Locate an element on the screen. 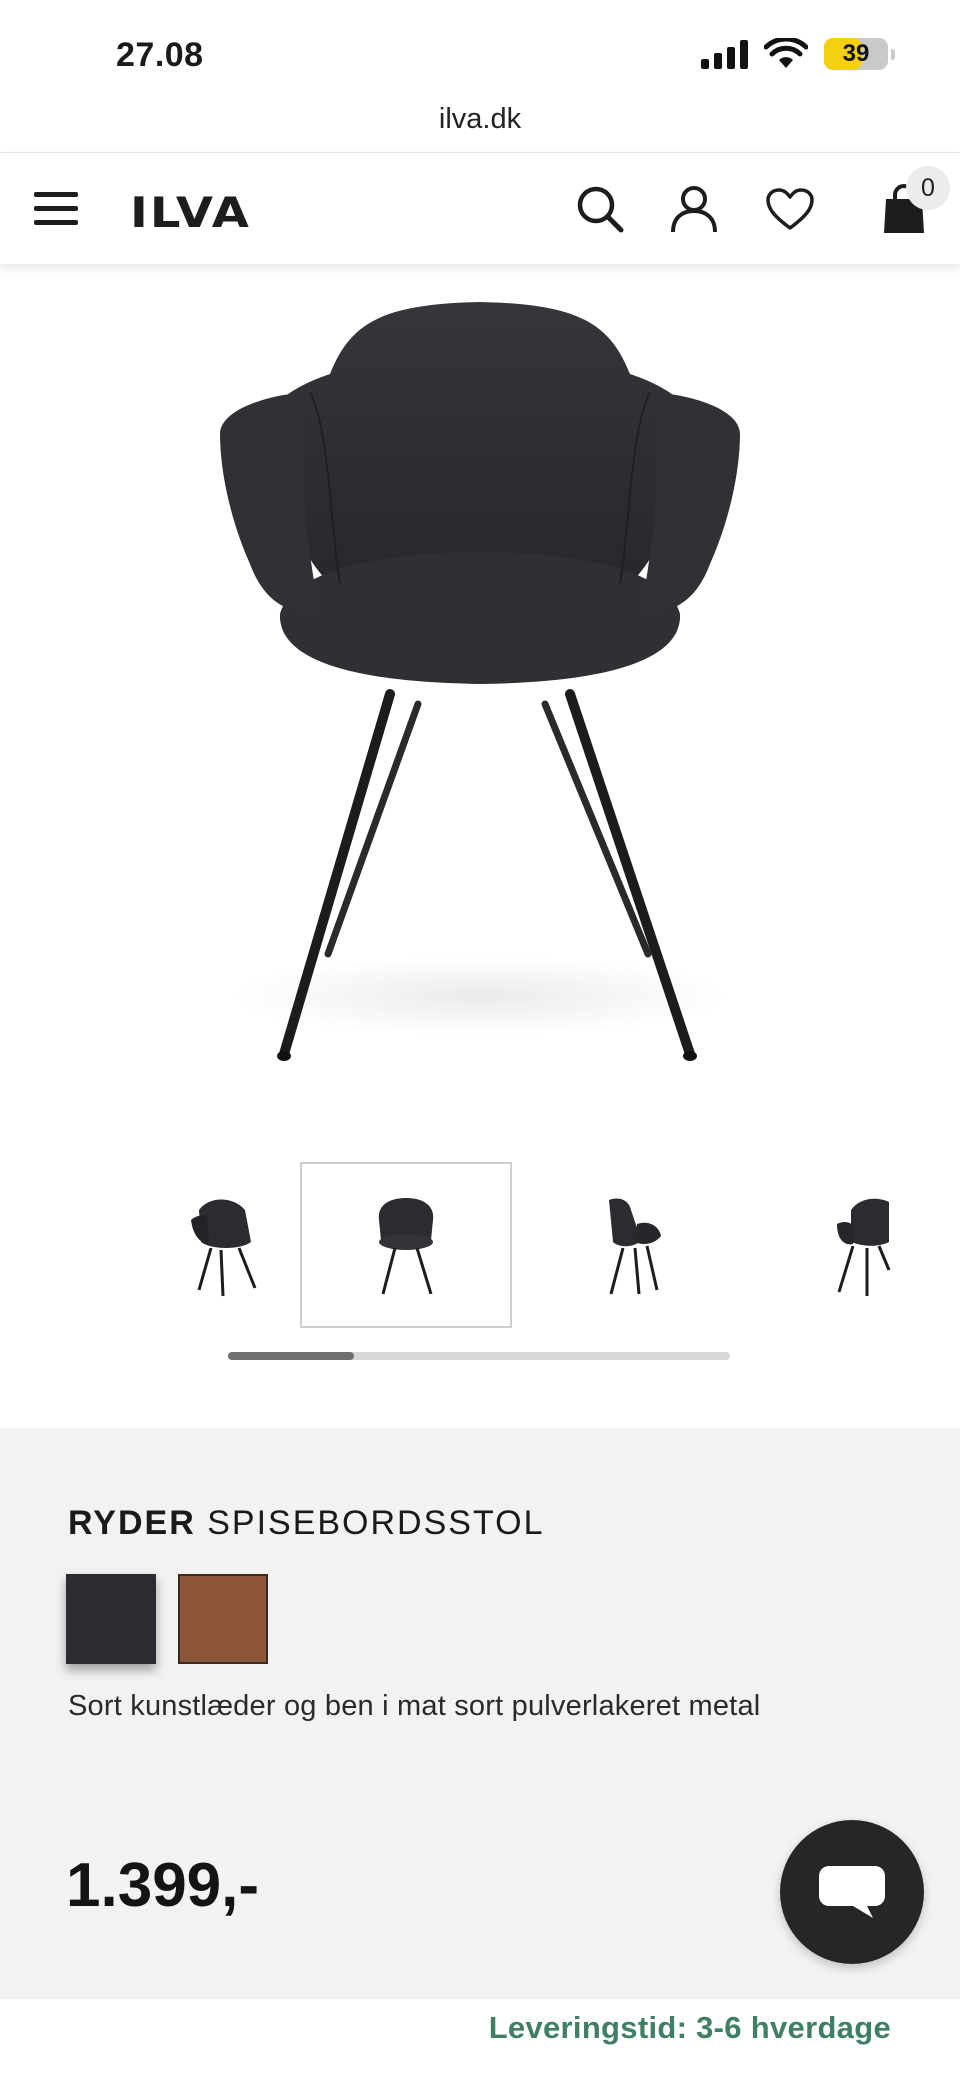  search-icon is located at coordinates (600, 209).